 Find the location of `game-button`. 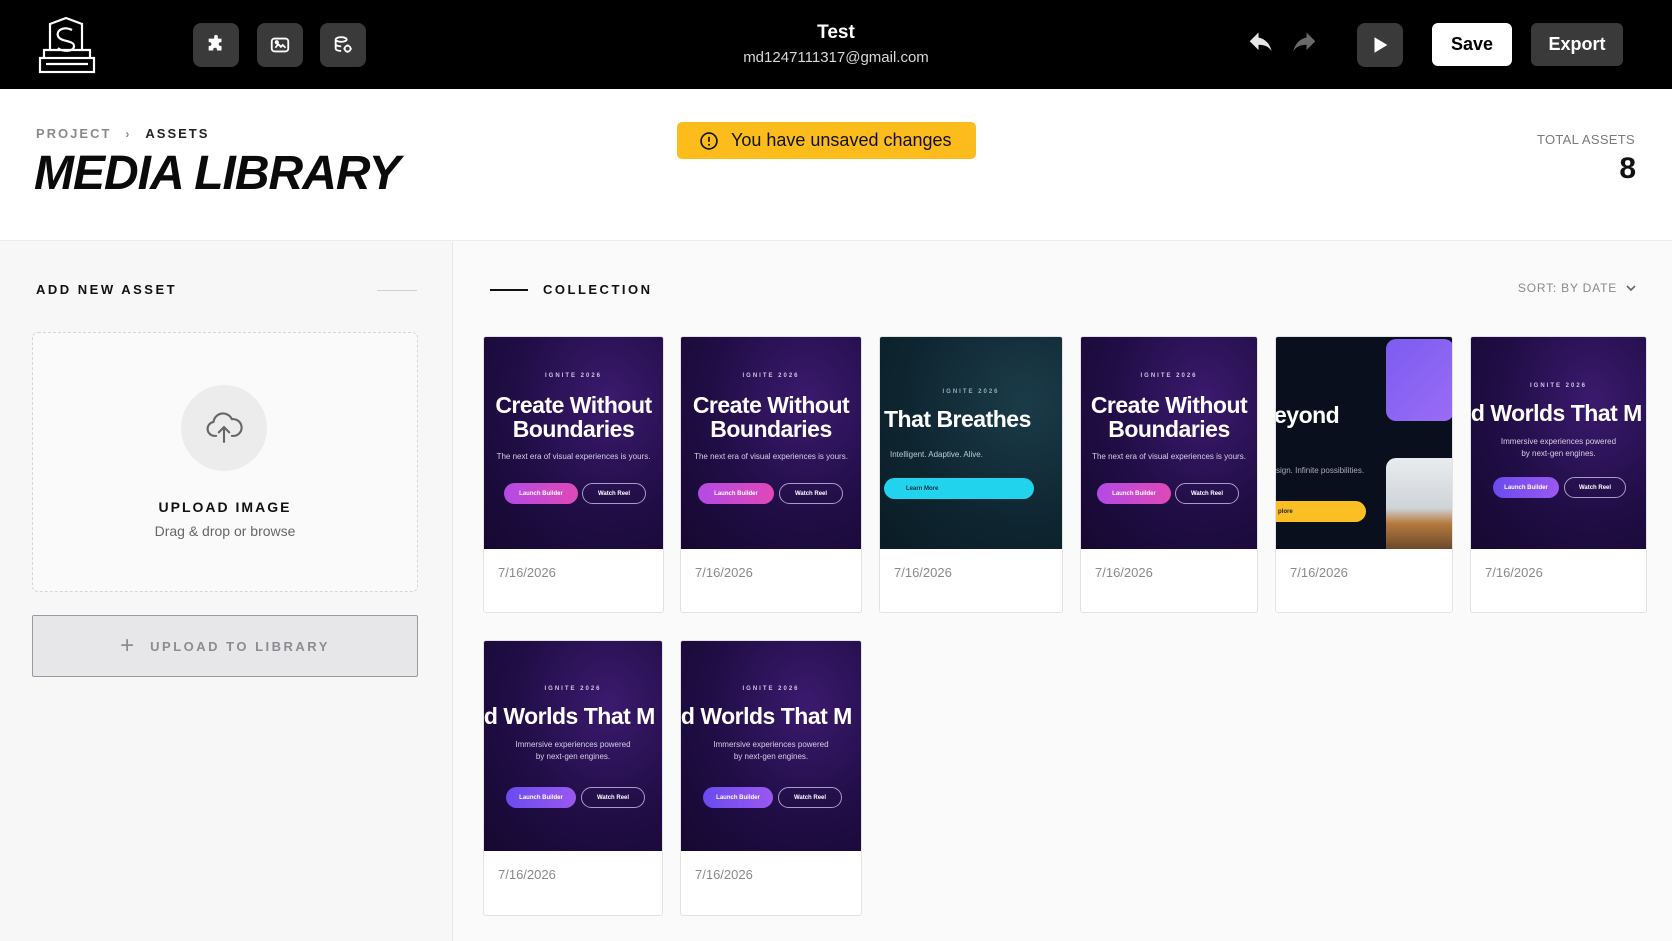

game-button is located at coordinates (280, 45).